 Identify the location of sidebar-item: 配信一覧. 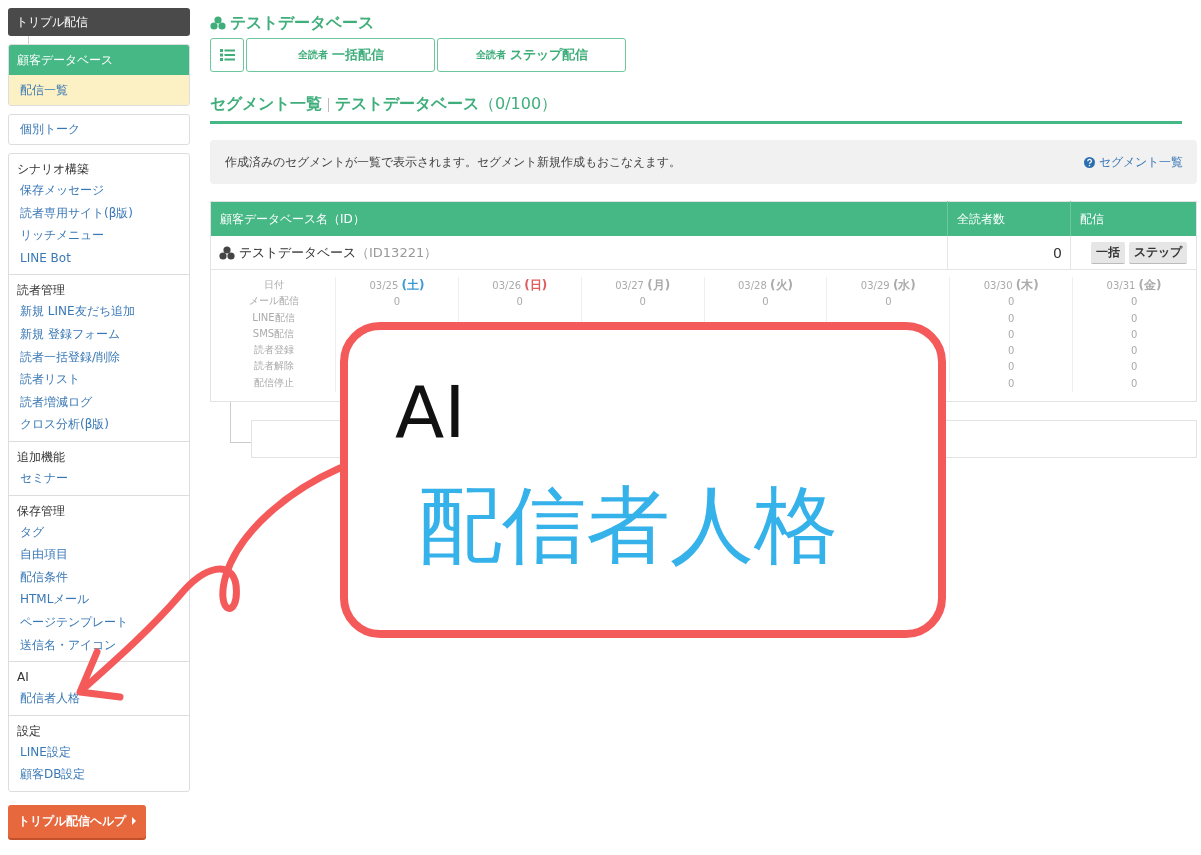
(99, 90).